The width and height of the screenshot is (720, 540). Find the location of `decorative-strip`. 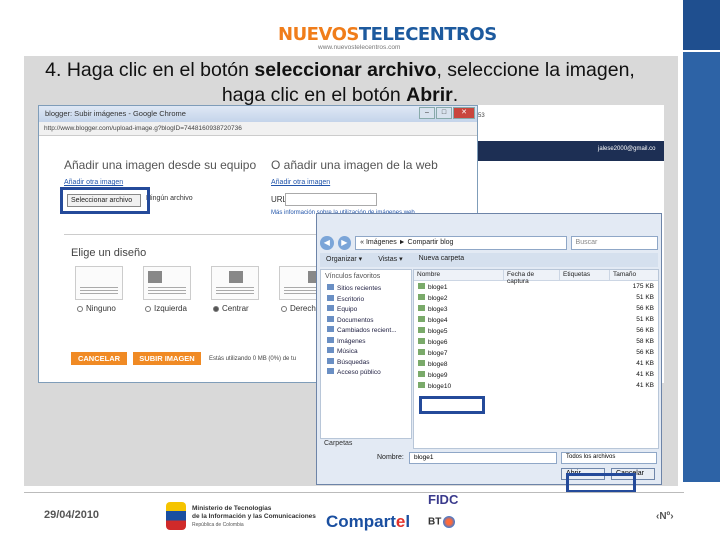

decorative-strip is located at coordinates (701, 25).